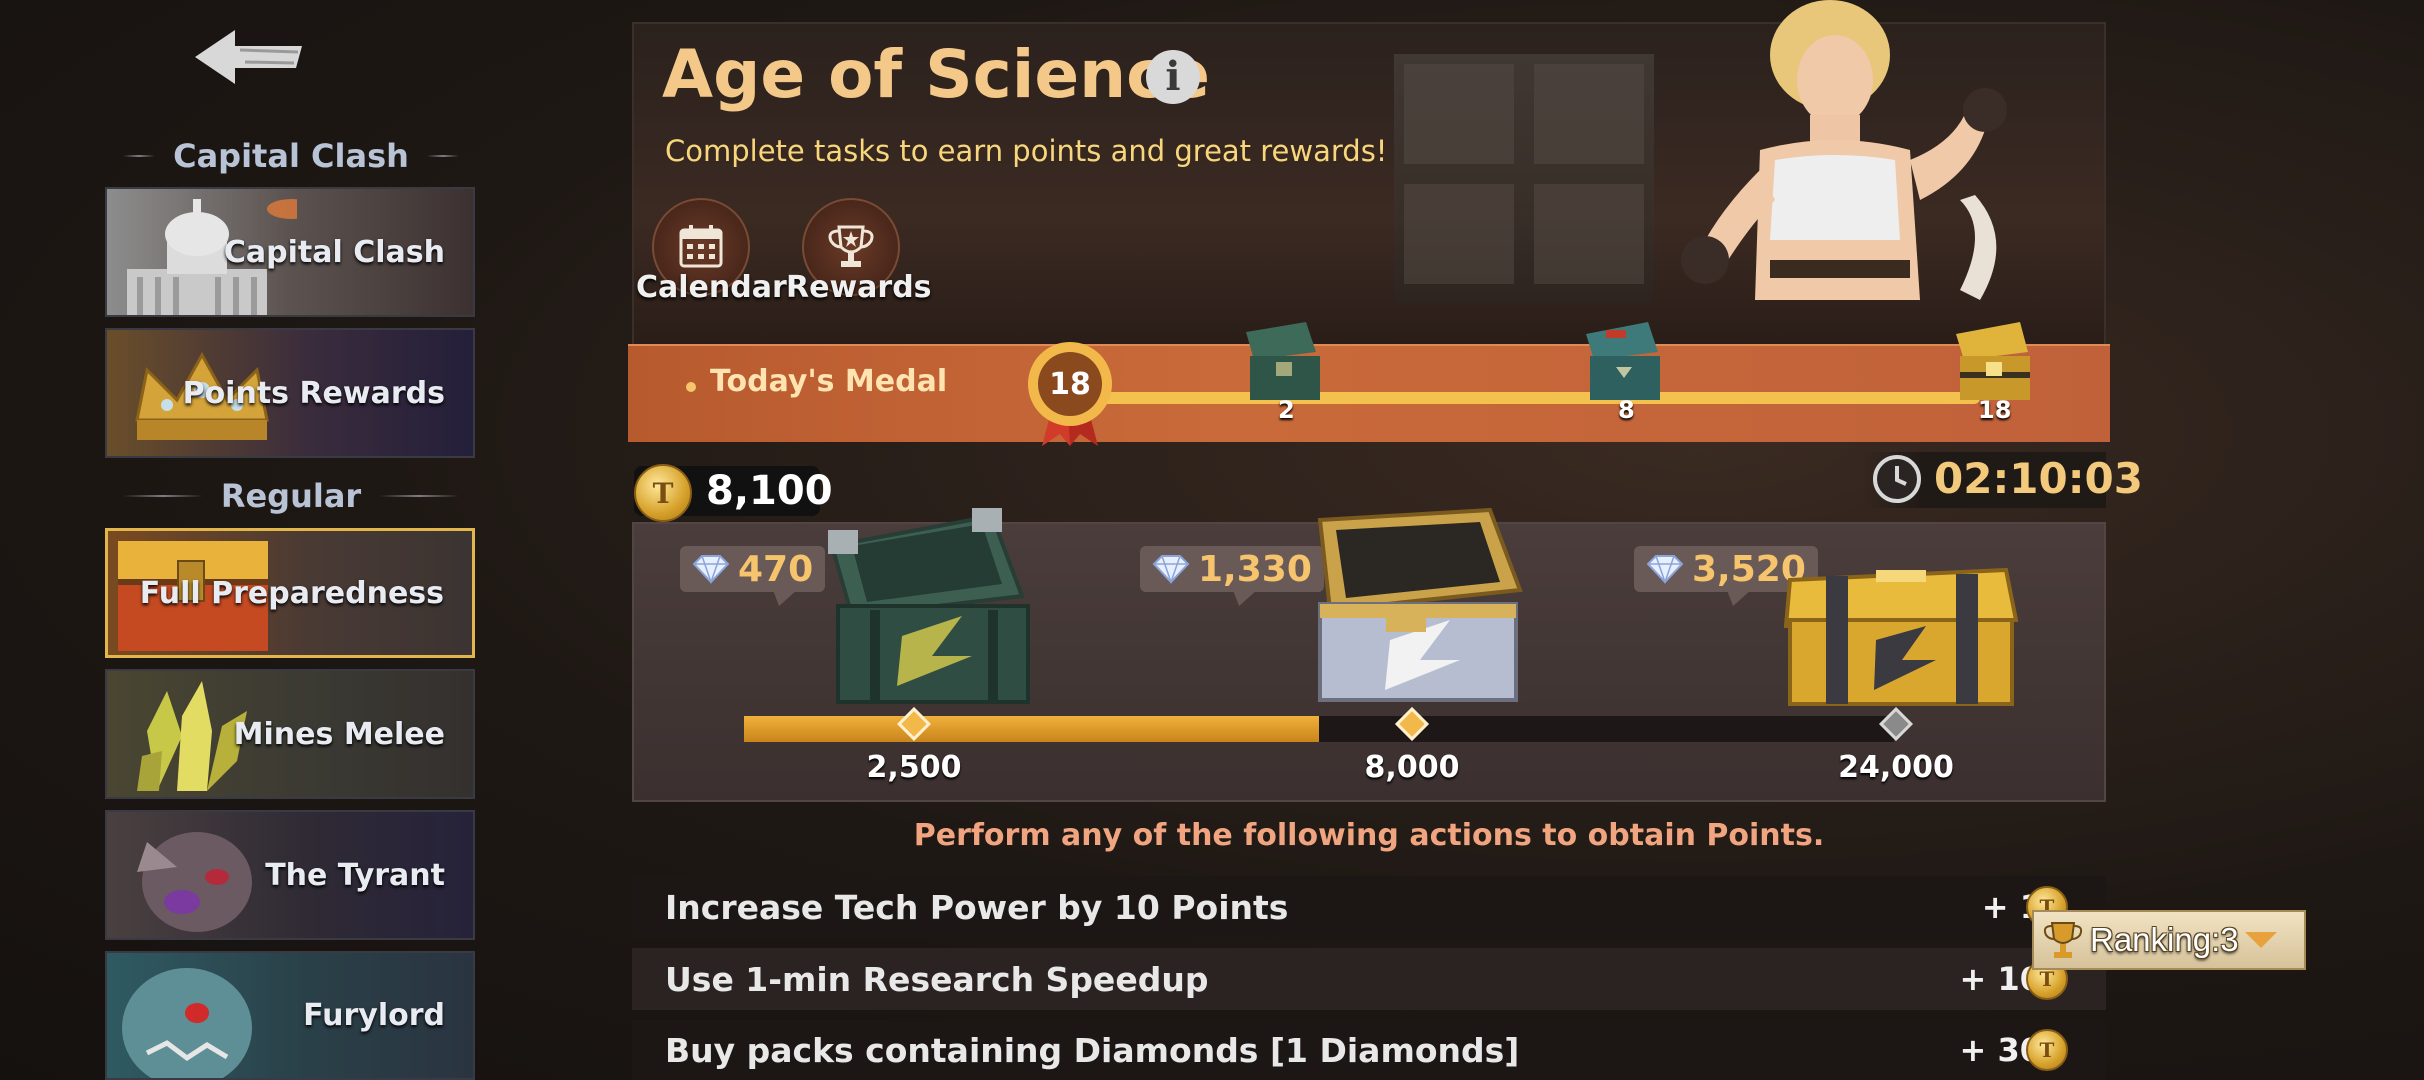 This screenshot has height=1080, width=2424. I want to click on task-row: Increase Tech Power by 10 Points + 1 T, so click(1369, 907).